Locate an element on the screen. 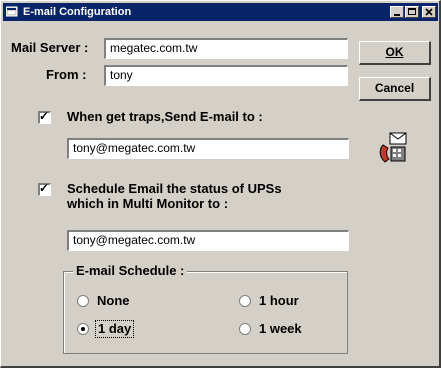 The width and height of the screenshot is (441, 368). app-window-icon is located at coordinates (12, 11).